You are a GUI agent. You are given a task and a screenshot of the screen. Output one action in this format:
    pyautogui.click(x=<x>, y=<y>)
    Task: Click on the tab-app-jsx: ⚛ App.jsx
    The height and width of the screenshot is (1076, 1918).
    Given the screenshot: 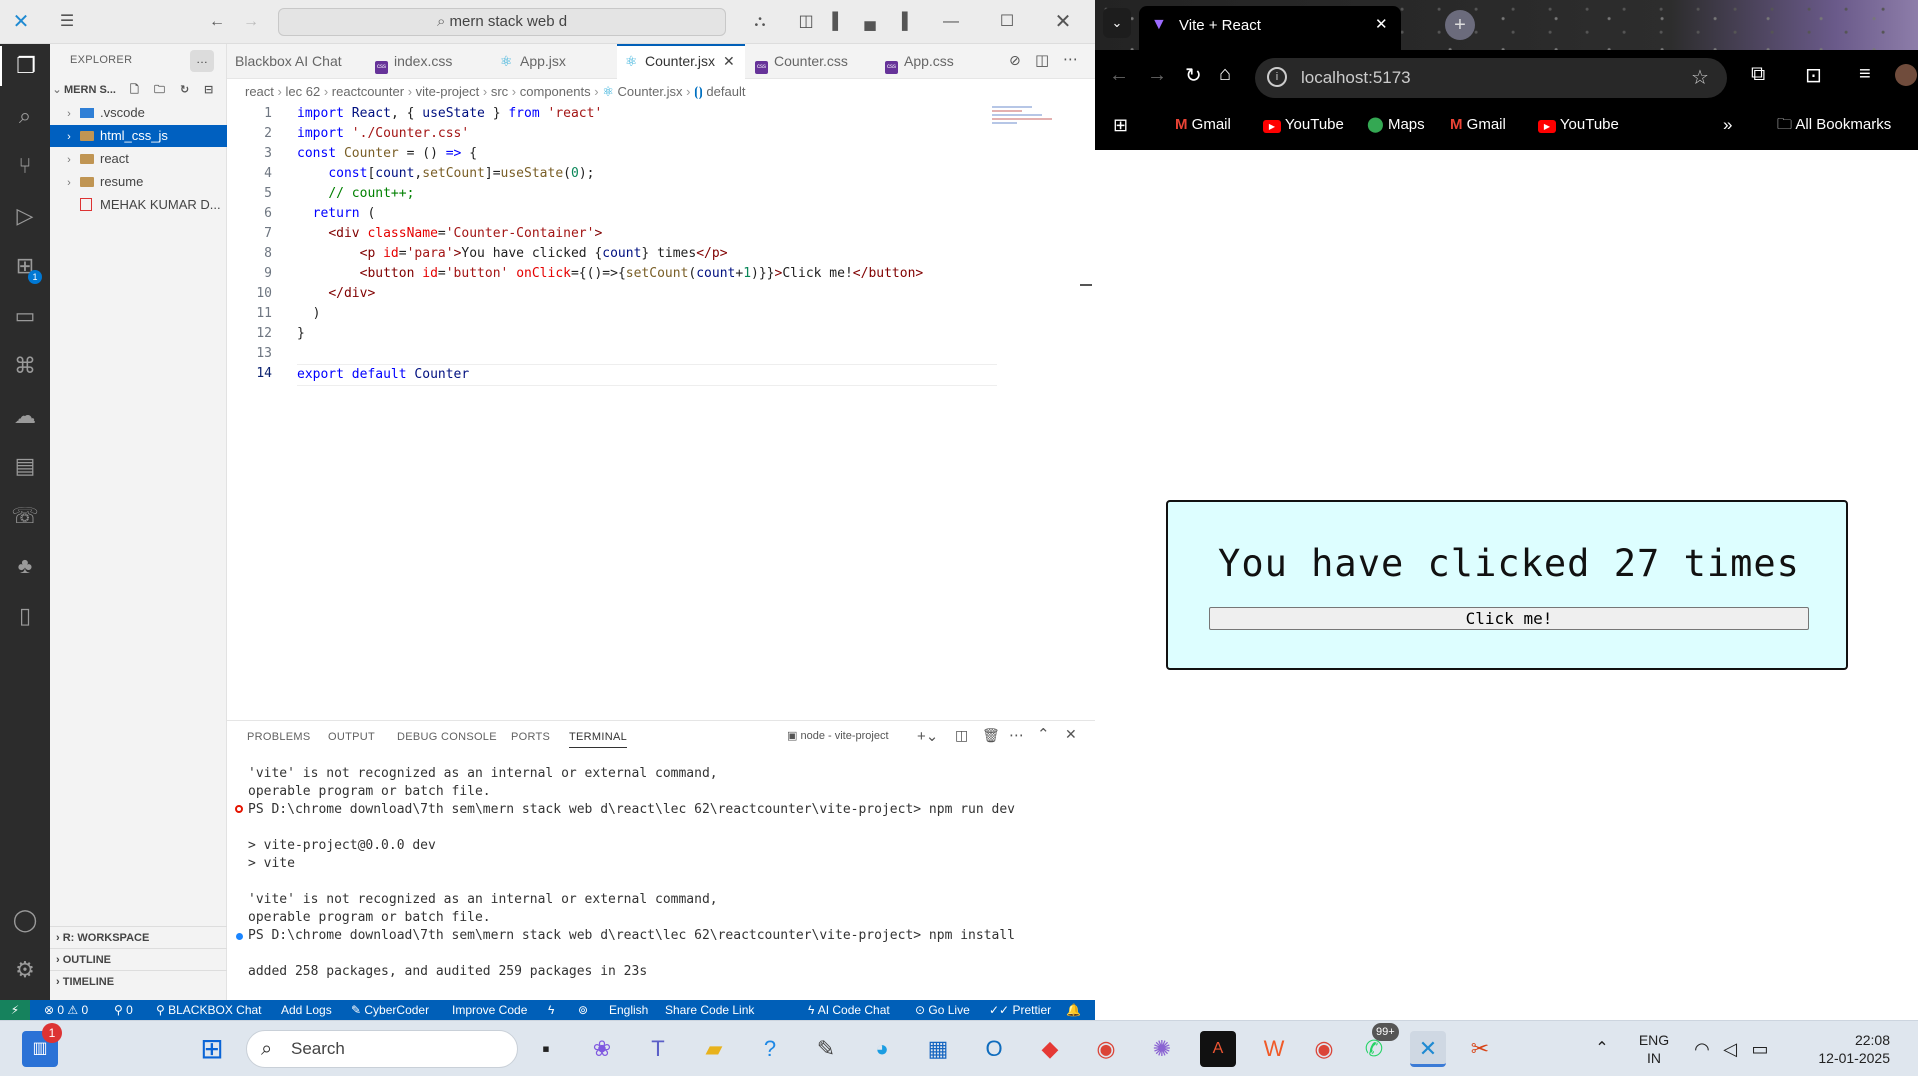 What is the action you would take?
    pyautogui.click(x=552, y=61)
    